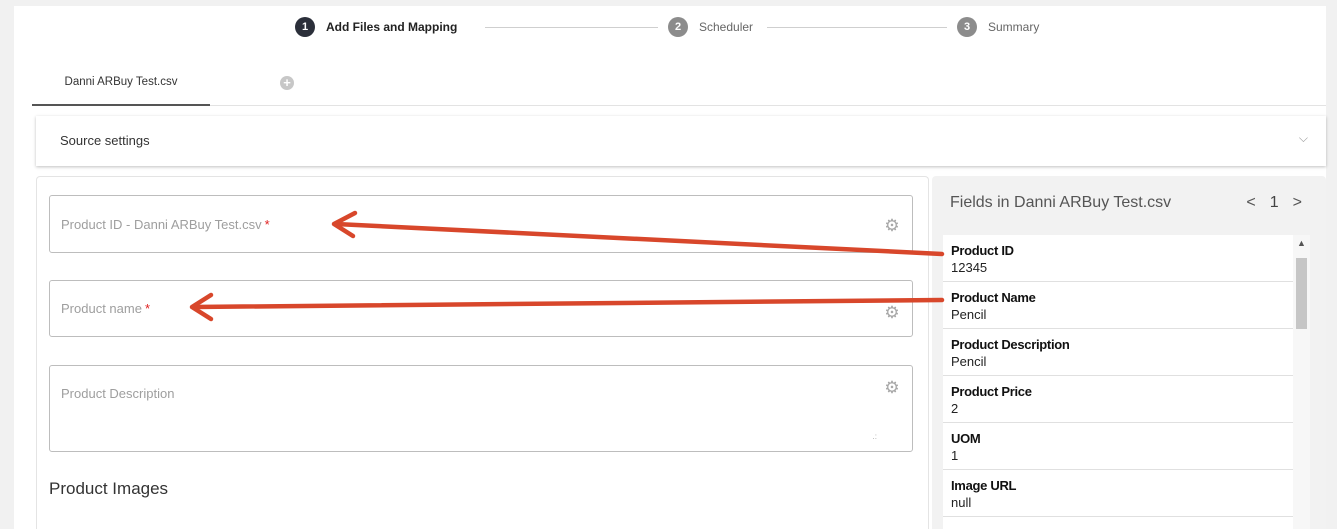 This screenshot has height=529, width=1337. Describe the element at coordinates (991, 391) in the screenshot. I see `field-key: Product Price` at that location.